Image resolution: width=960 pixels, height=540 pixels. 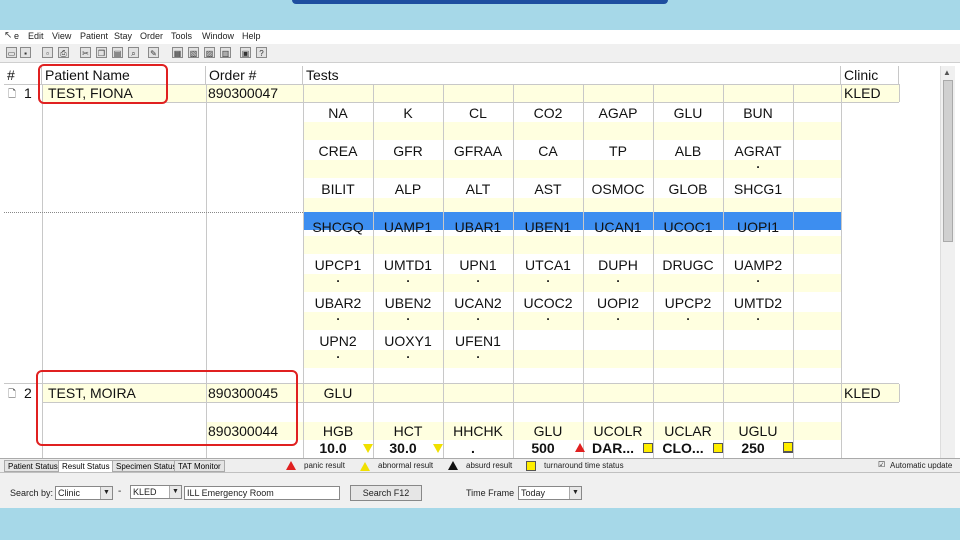 I want to click on menu-stay: Stay, so click(x=123, y=36).